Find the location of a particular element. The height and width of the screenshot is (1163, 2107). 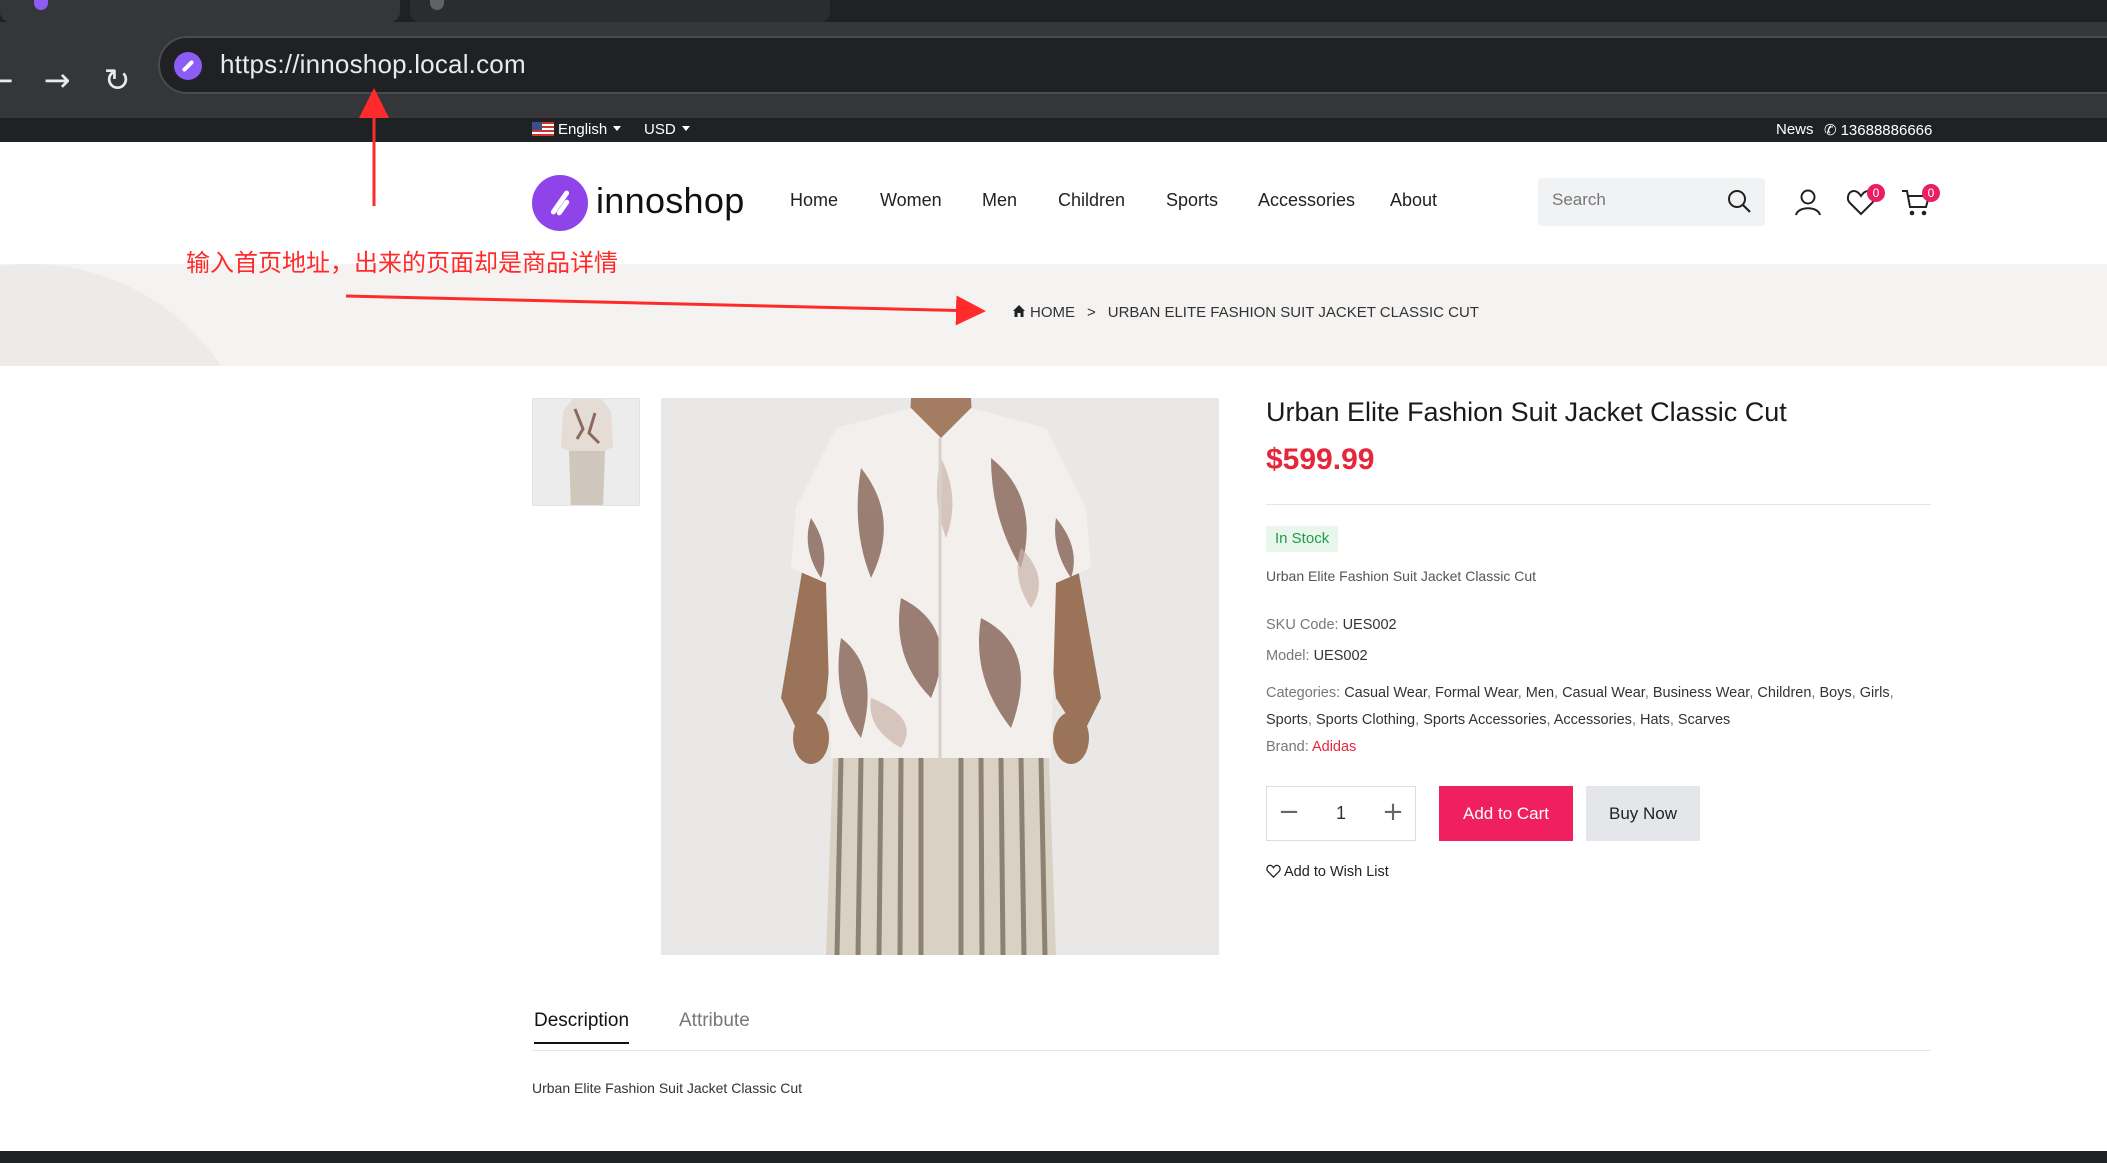

breadcrumb-home-link: HOME is located at coordinates (1052, 312).